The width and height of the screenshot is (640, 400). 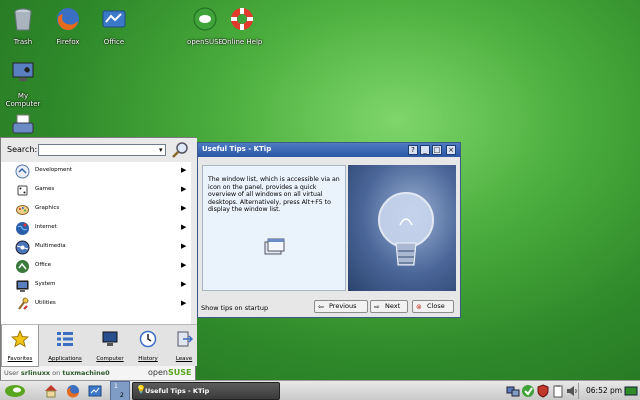 I want to click on user-info: User srlinuxx on tuxmachine0, so click(x=57, y=373).